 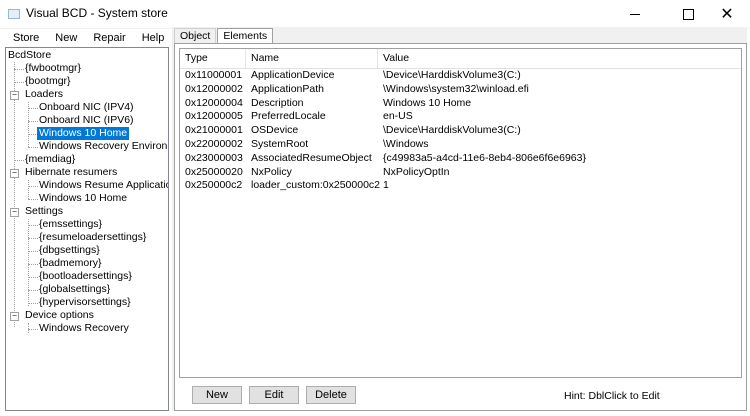 What do you see at coordinates (214, 75) in the screenshot?
I see `cell-type: 0x11000001` at bounding box center [214, 75].